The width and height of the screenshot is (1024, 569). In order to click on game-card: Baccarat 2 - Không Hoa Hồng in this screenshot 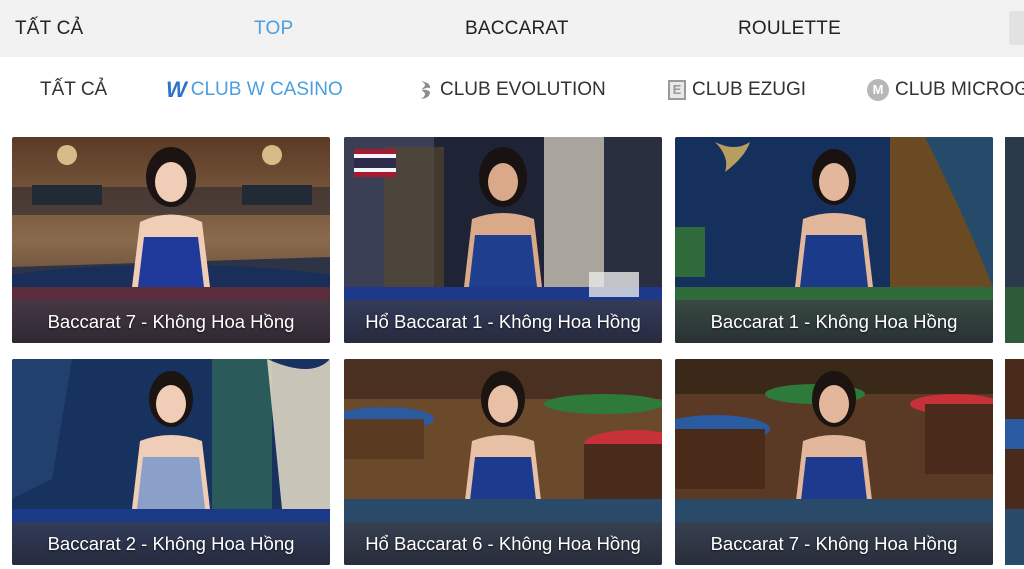, I will do `click(171, 462)`.